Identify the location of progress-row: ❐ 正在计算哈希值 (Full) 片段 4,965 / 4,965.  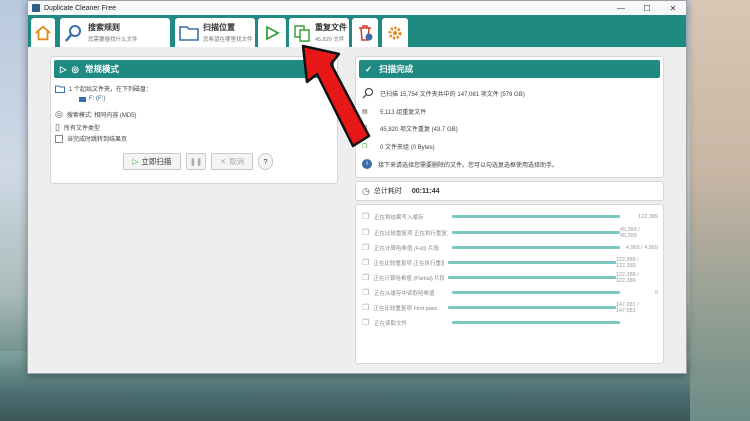
(510, 247).